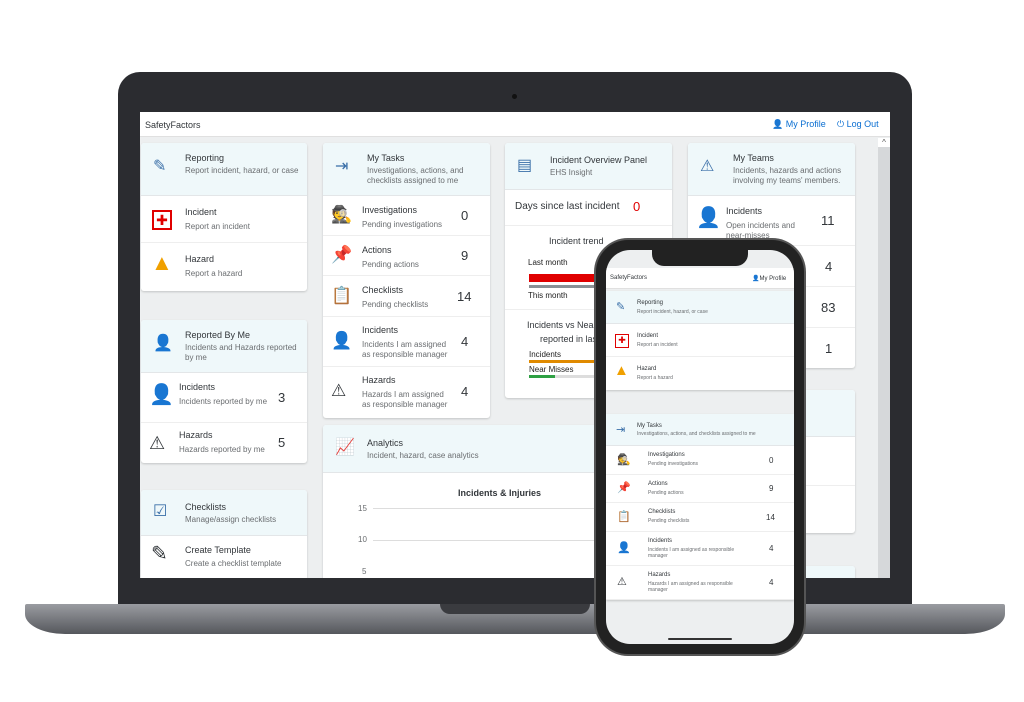 The image size is (1024, 702). What do you see at coordinates (760, 230) in the screenshot?
I see `item-subtitle: Open incidents and near-misses` at bounding box center [760, 230].